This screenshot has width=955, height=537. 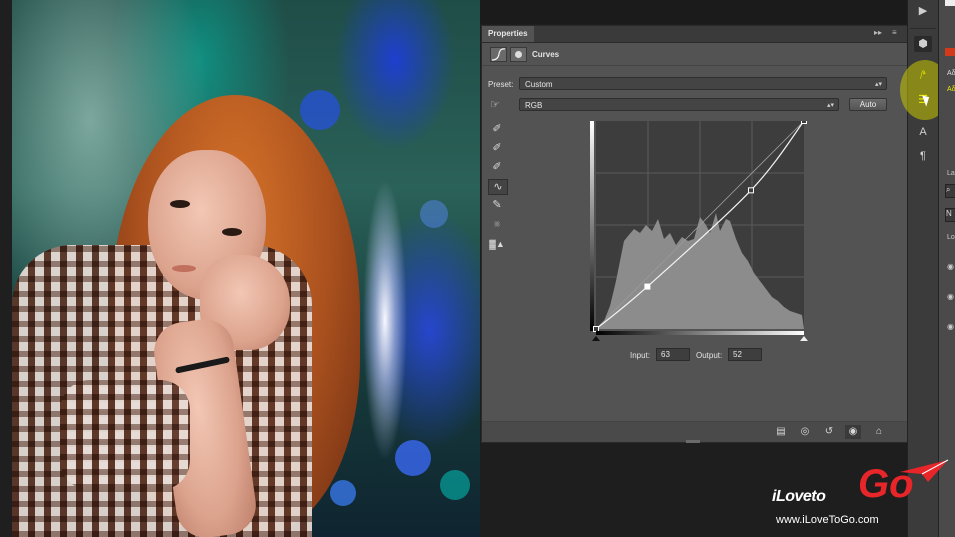 I want to click on sleeve, so click(x=125, y=435).